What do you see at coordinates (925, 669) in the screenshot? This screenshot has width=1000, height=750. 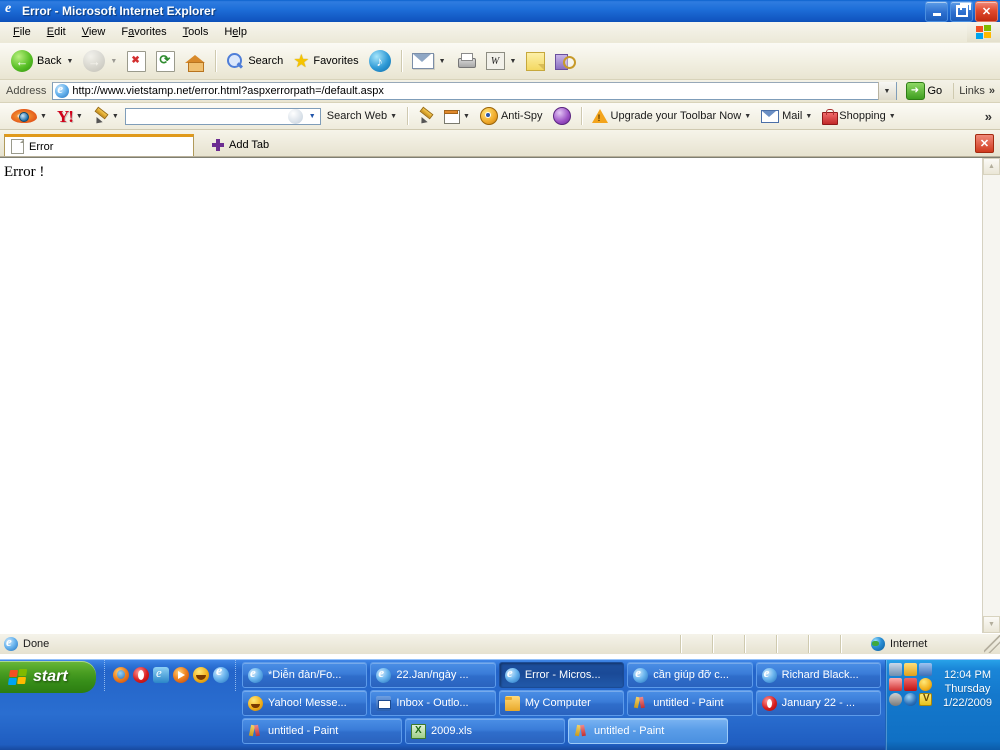 I see `display-icon` at bounding box center [925, 669].